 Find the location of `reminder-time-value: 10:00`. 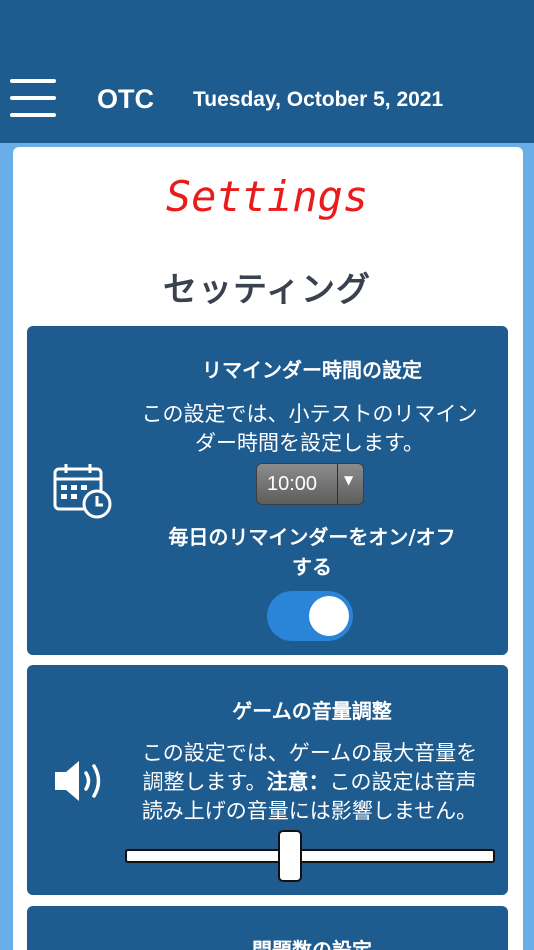

reminder-time-value: 10:00 is located at coordinates (292, 484).